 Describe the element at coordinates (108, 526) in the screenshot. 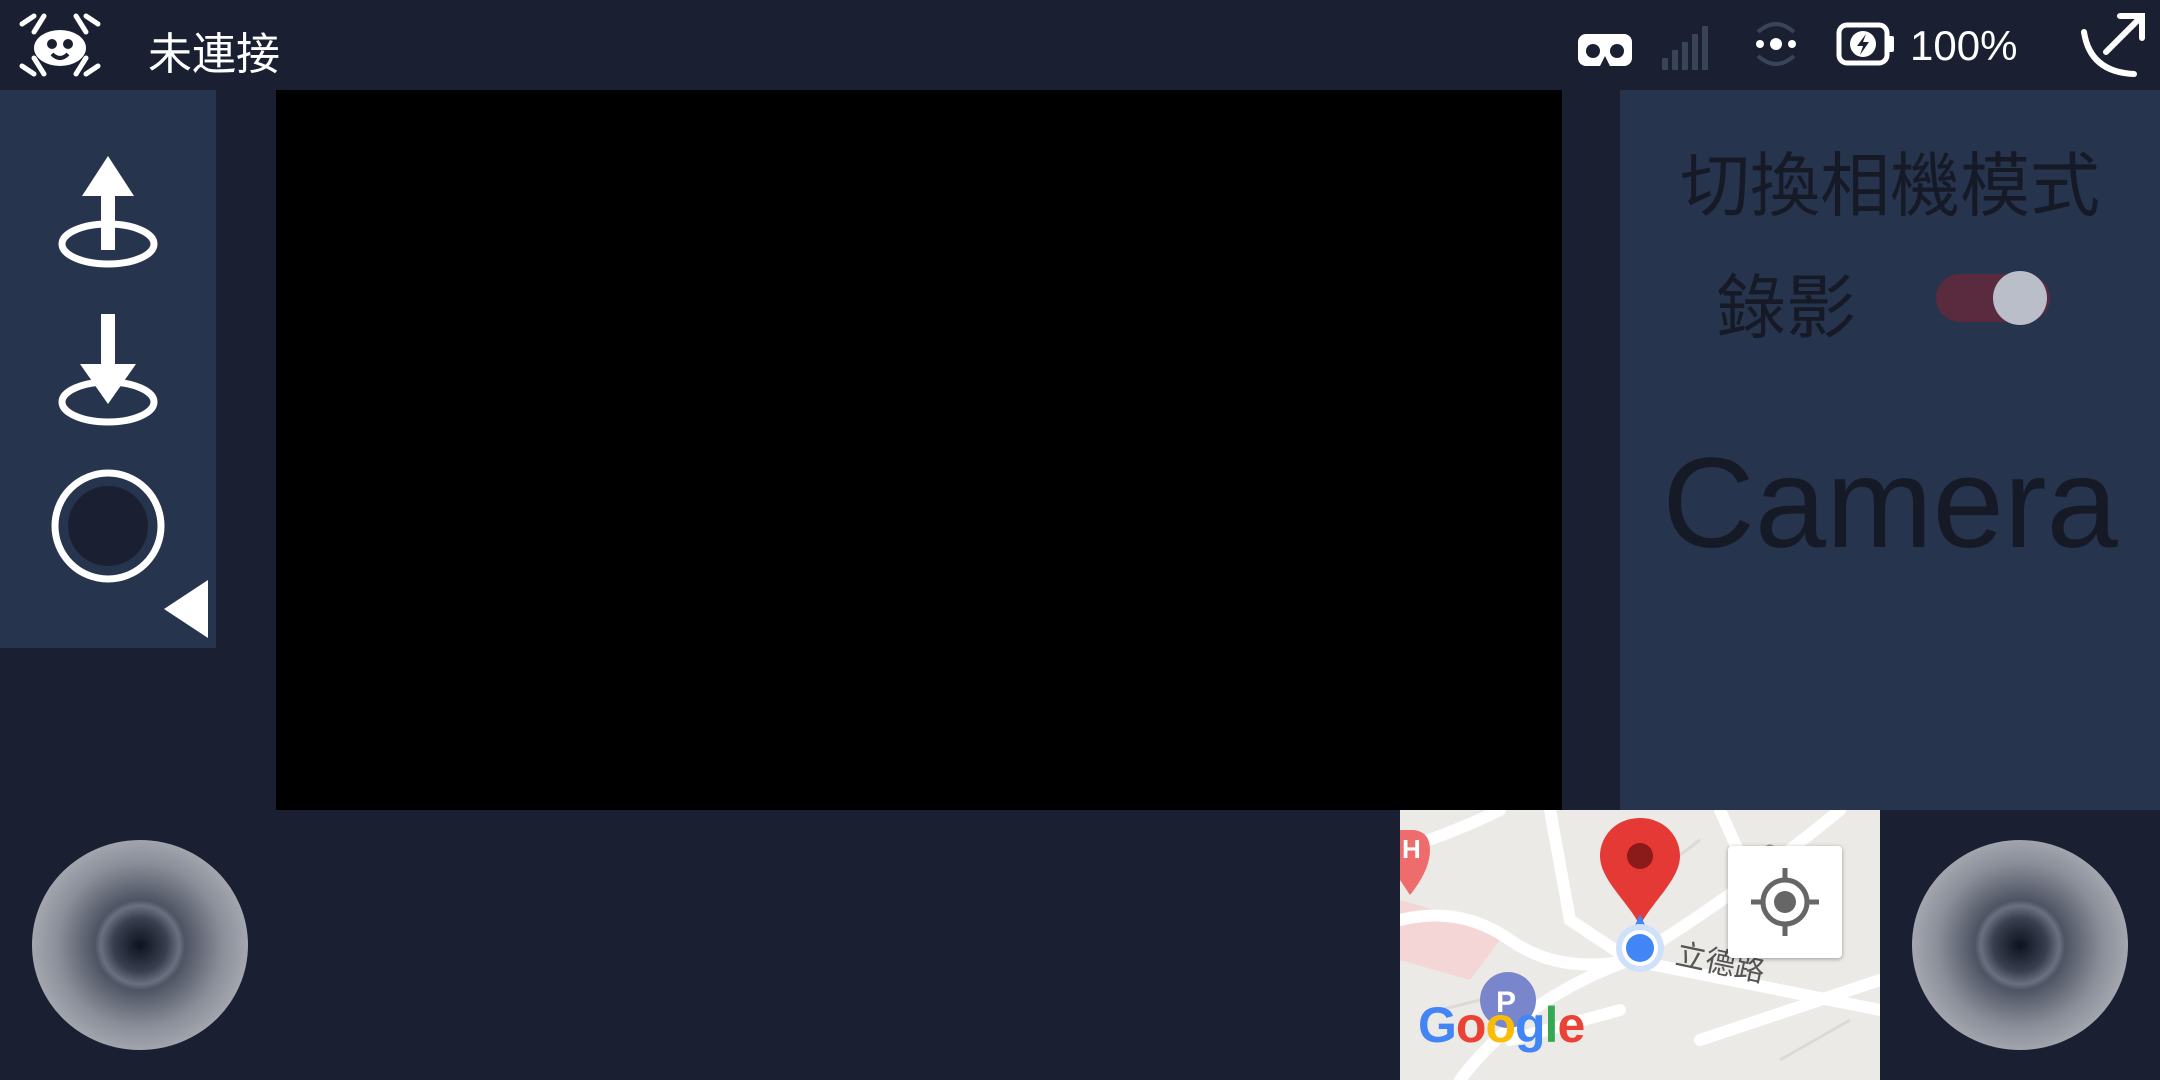

I see `shutter-button` at that location.